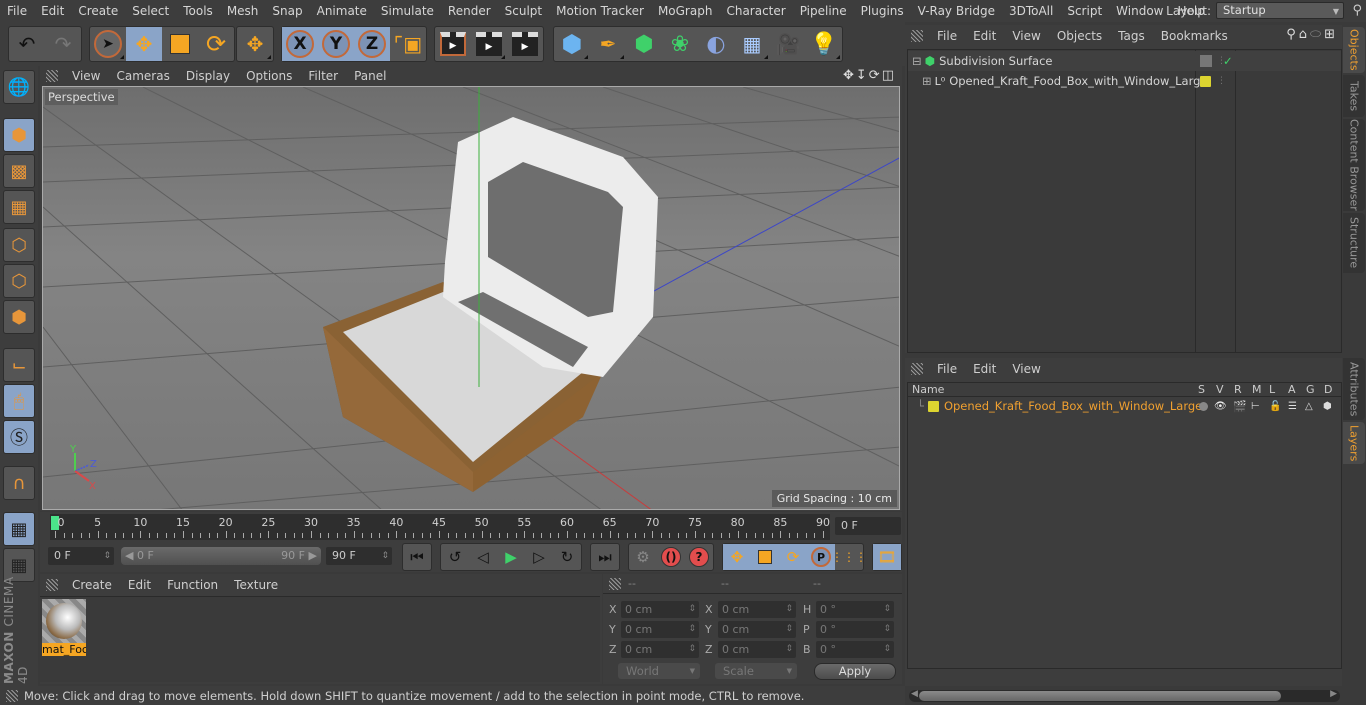 The height and width of the screenshot is (705, 1366). I want to click on animation-toggle-icon: ☰, so click(1292, 406).